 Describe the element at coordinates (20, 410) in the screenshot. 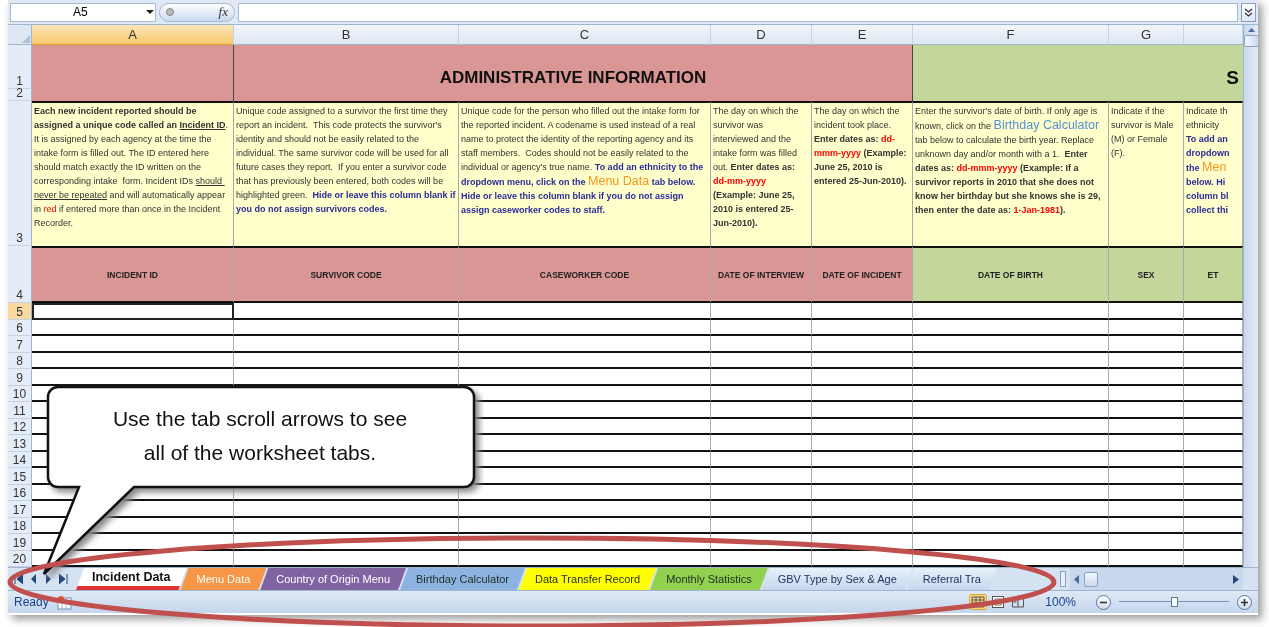

I see `row-header: 11` at that location.